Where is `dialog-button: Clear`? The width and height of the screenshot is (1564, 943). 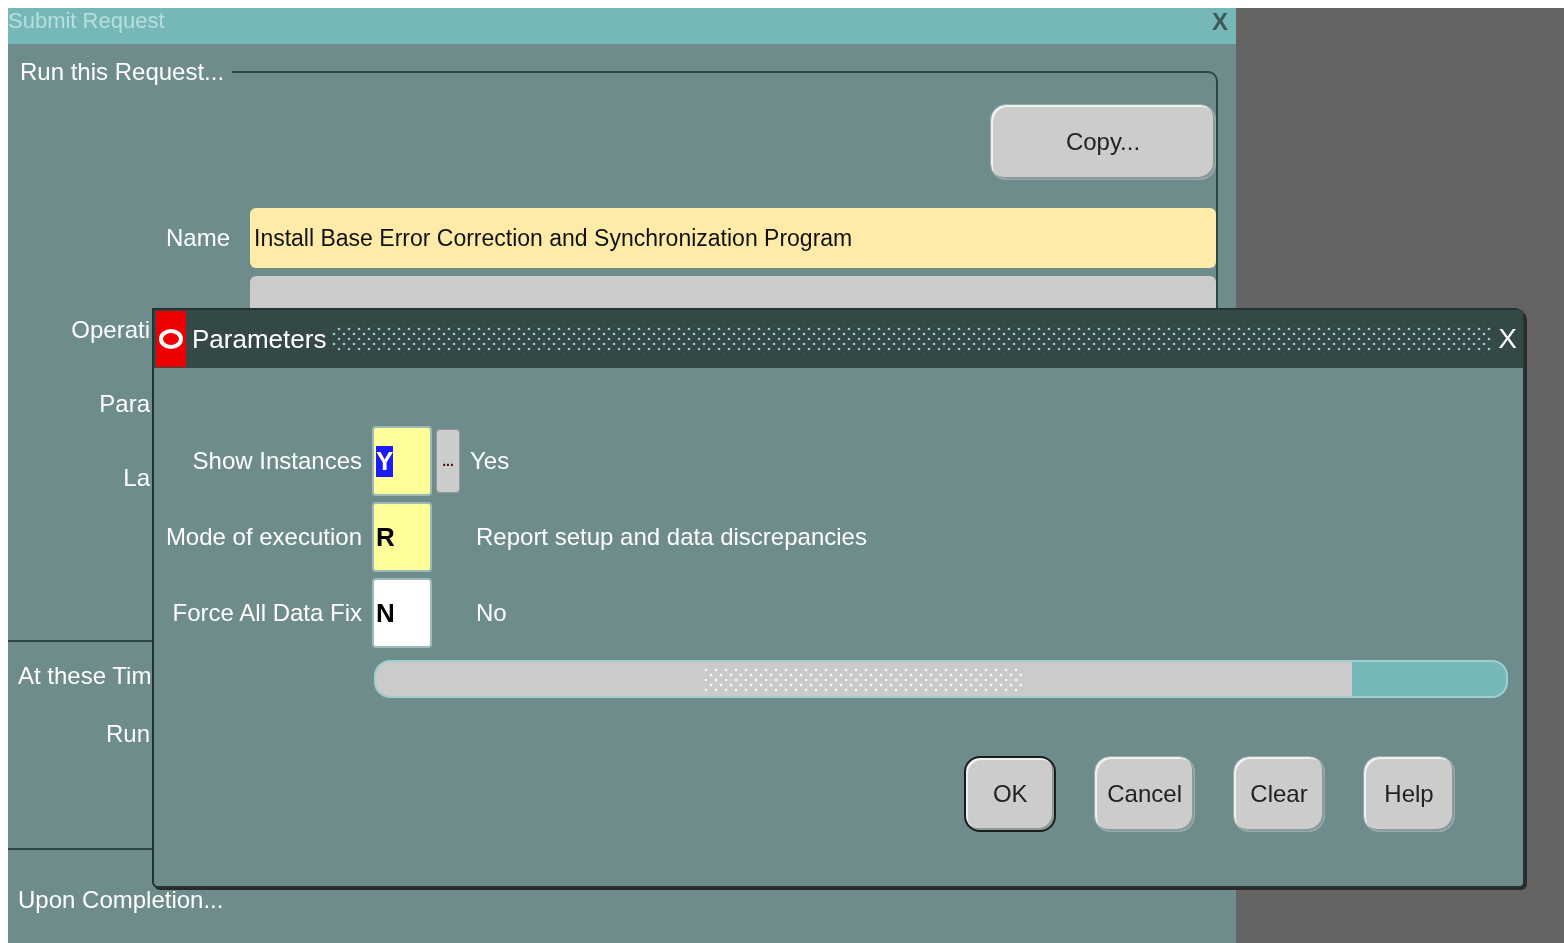 dialog-button: Clear is located at coordinates (1279, 794).